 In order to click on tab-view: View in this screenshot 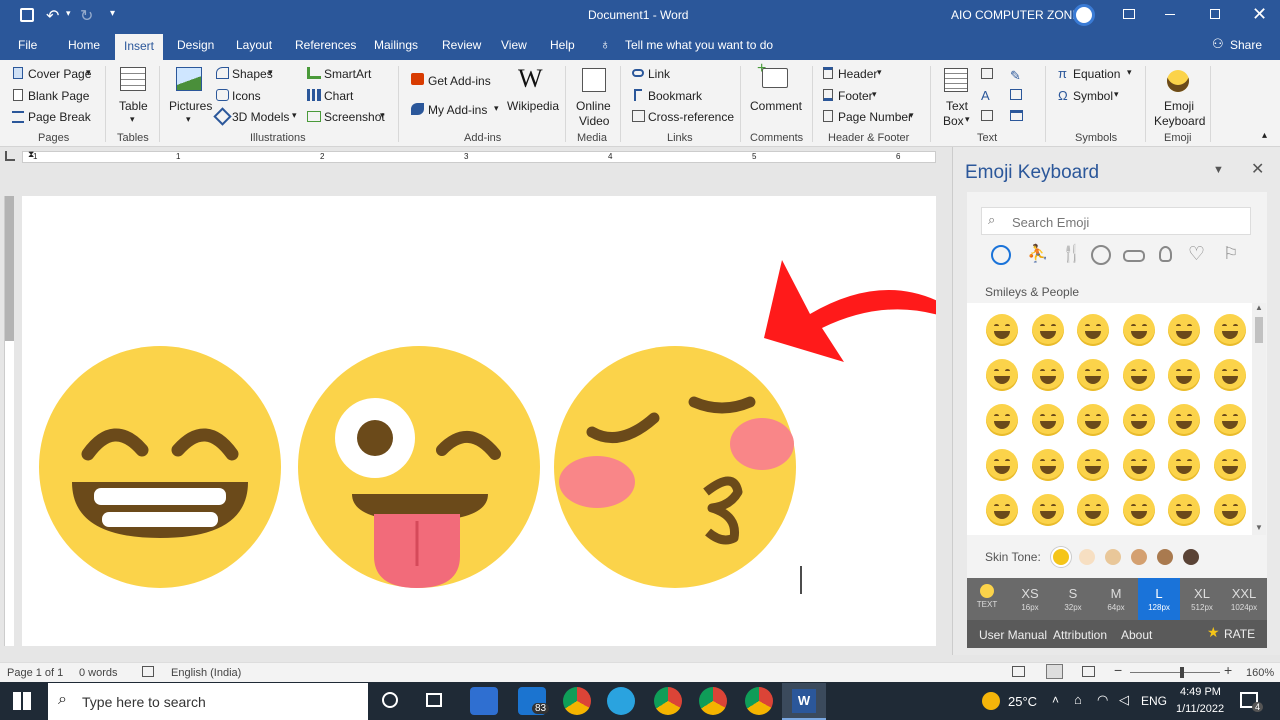, I will do `click(514, 45)`.